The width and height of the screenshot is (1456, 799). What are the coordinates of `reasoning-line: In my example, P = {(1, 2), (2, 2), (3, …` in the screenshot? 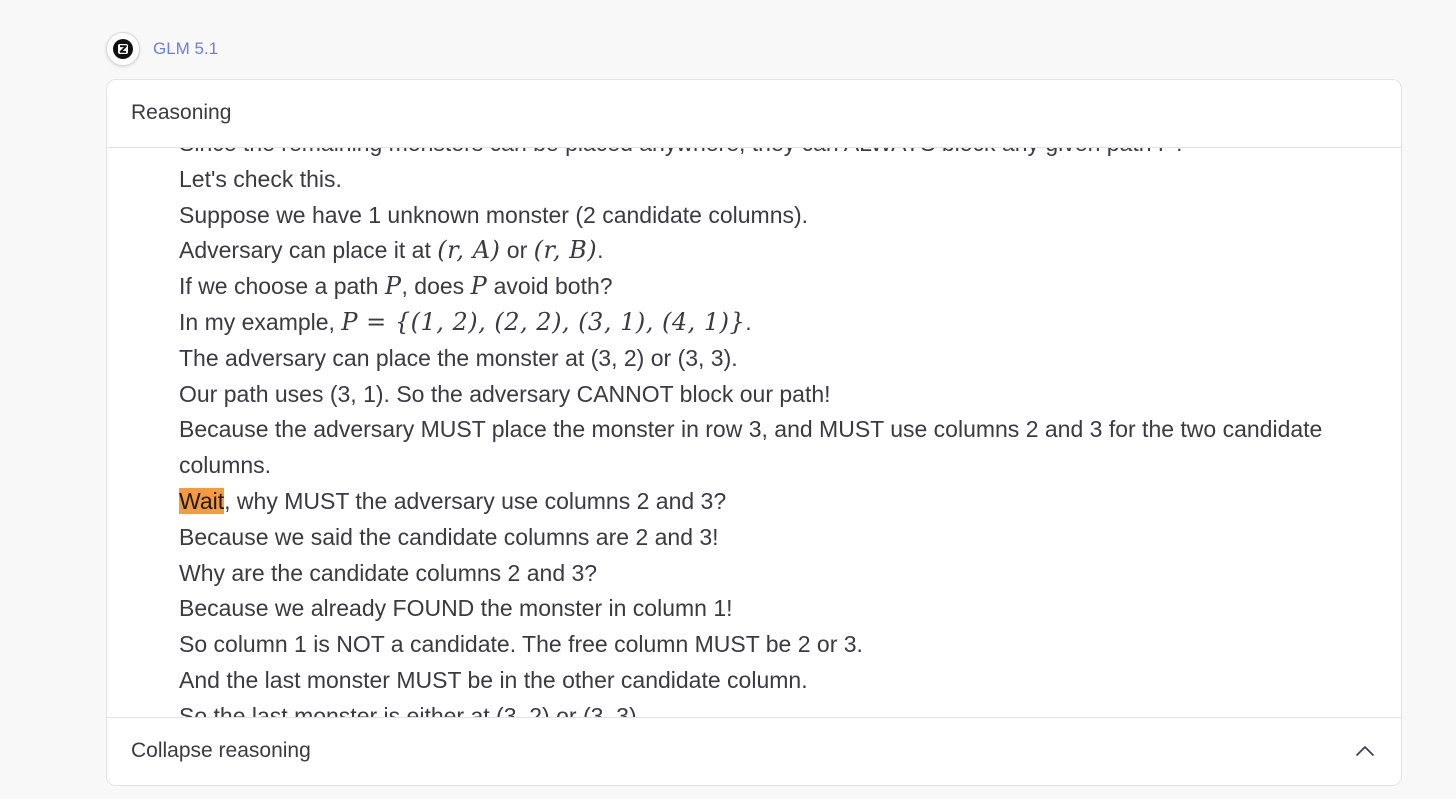 It's located at (759, 323).